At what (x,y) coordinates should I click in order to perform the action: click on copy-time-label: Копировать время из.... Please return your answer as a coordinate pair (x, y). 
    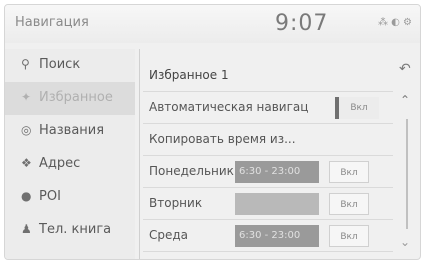
    Looking at the image, I should click on (222, 139).